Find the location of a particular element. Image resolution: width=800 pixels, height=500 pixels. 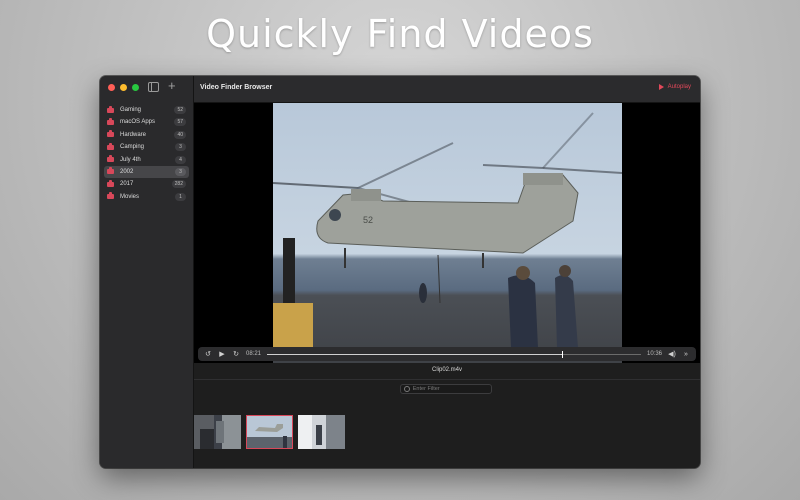

count-badge: 40 is located at coordinates (180, 134).